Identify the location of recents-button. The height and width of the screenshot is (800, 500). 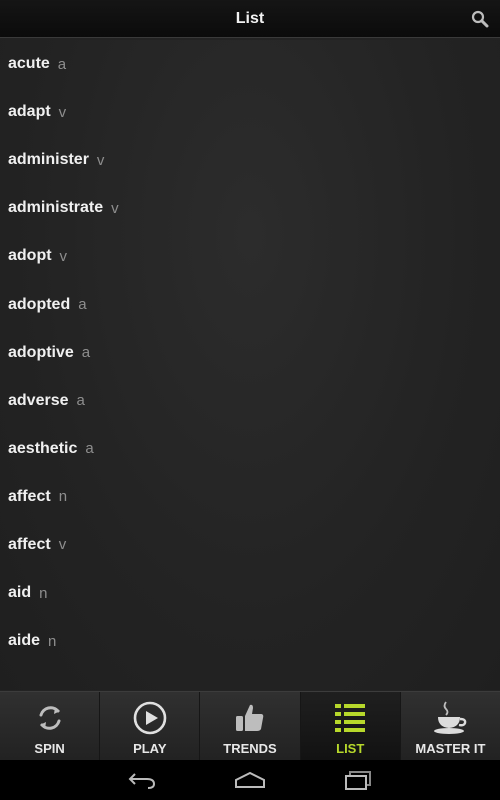
(358, 780).